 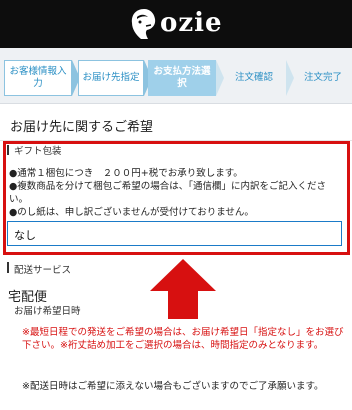 What do you see at coordinates (174, 233) in the screenshot?
I see `gift-wrapping-select: なし` at bounding box center [174, 233].